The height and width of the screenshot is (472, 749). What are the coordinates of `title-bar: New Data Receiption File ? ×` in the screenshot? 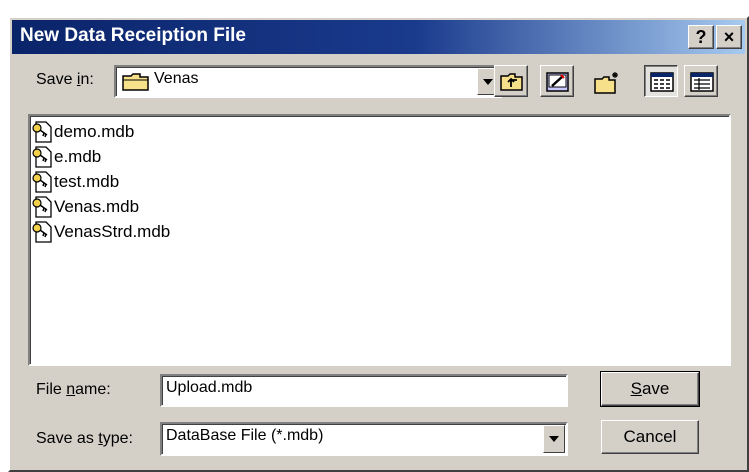 It's located at (378, 37).